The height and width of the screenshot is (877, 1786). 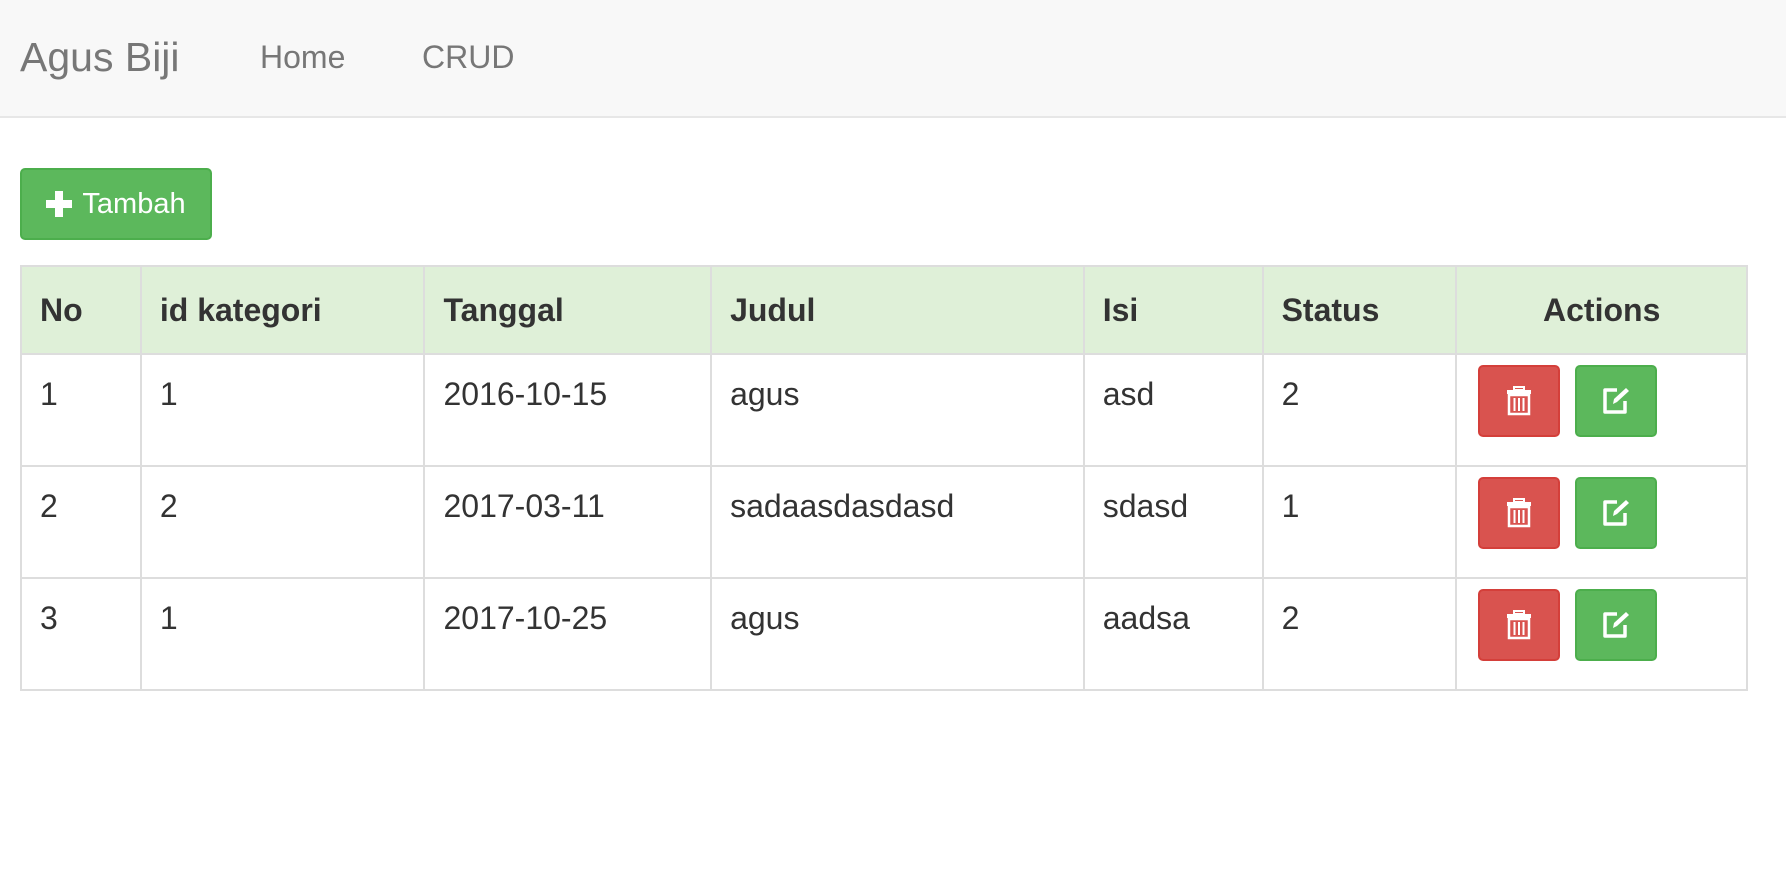 What do you see at coordinates (134, 203) in the screenshot?
I see `add-button-label: Tambah` at bounding box center [134, 203].